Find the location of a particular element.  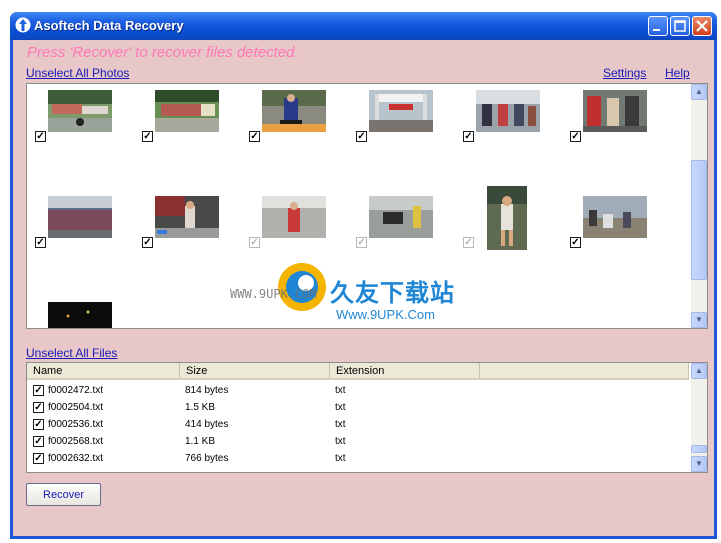

file-size: 414 bytes is located at coordinates (207, 424).